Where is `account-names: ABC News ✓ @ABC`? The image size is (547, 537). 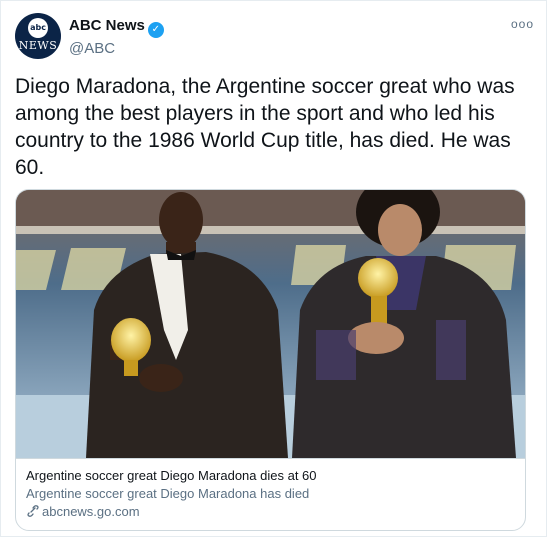 account-names: ABC News ✓ @ABC is located at coordinates (116, 37).